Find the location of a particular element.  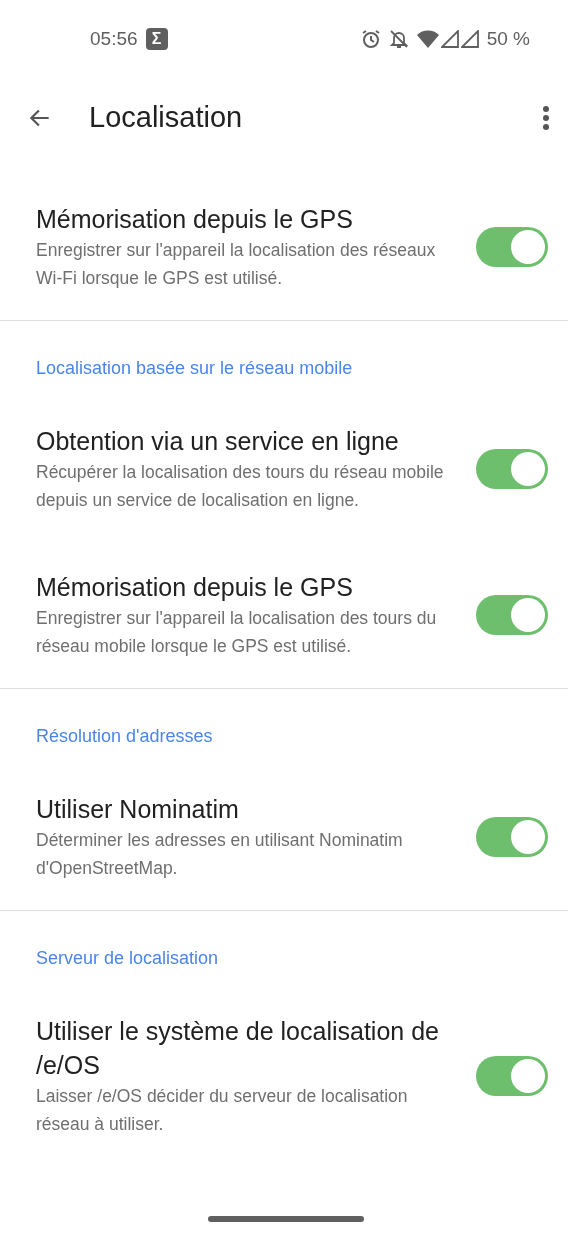

status-time: 05:56 is located at coordinates (114, 38).